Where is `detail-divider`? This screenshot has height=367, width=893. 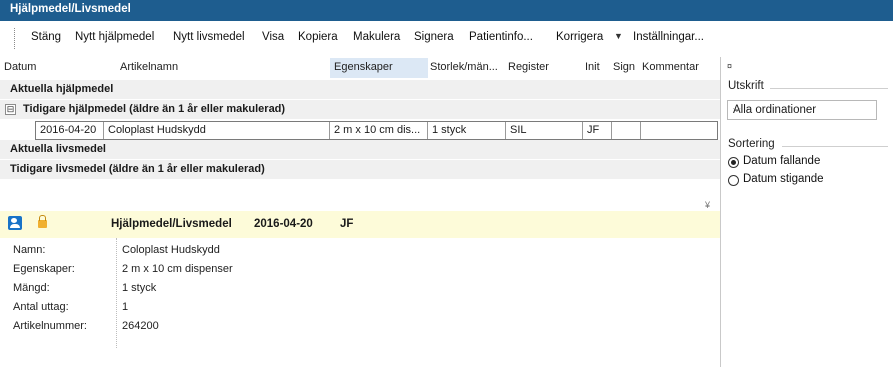
detail-divider is located at coordinates (117, 293).